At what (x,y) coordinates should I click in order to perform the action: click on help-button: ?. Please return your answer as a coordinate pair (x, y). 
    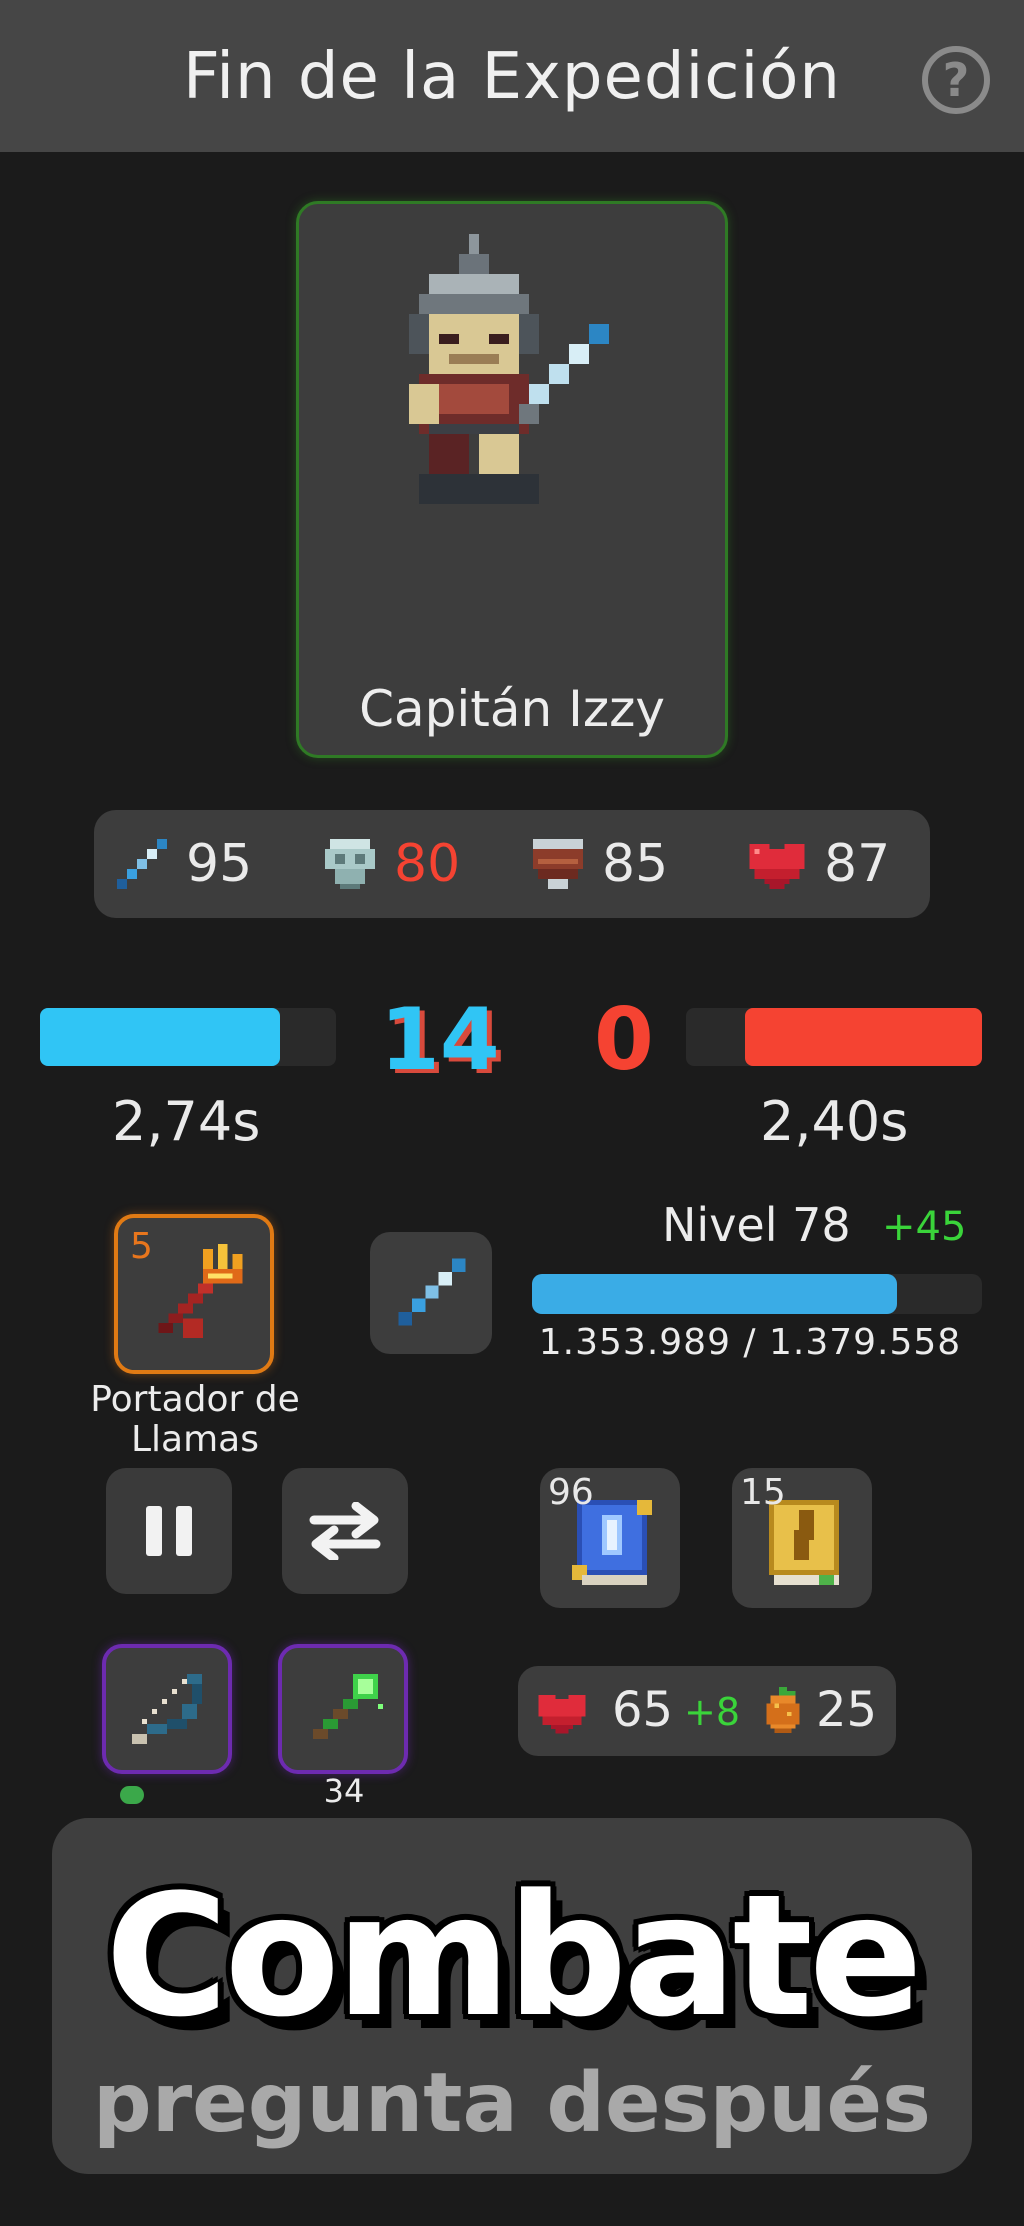
    Looking at the image, I should click on (956, 80).